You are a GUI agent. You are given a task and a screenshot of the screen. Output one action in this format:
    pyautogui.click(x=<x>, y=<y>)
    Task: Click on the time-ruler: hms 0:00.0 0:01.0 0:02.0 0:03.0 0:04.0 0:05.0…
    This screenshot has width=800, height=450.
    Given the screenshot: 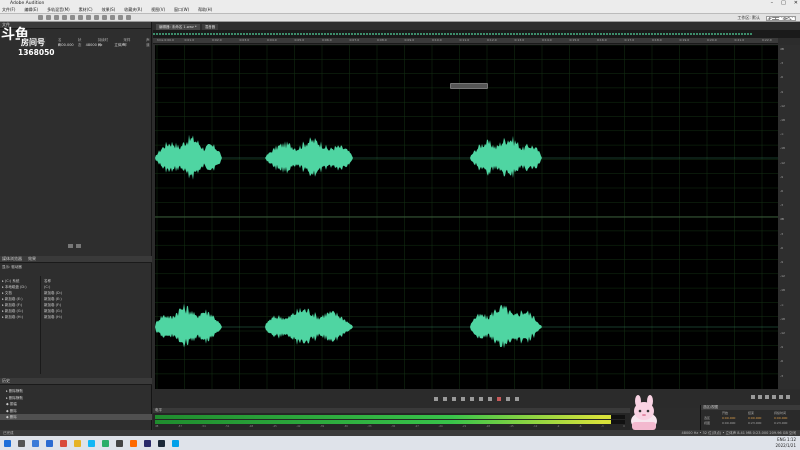 What is the action you would take?
    pyautogui.click(x=465, y=41)
    